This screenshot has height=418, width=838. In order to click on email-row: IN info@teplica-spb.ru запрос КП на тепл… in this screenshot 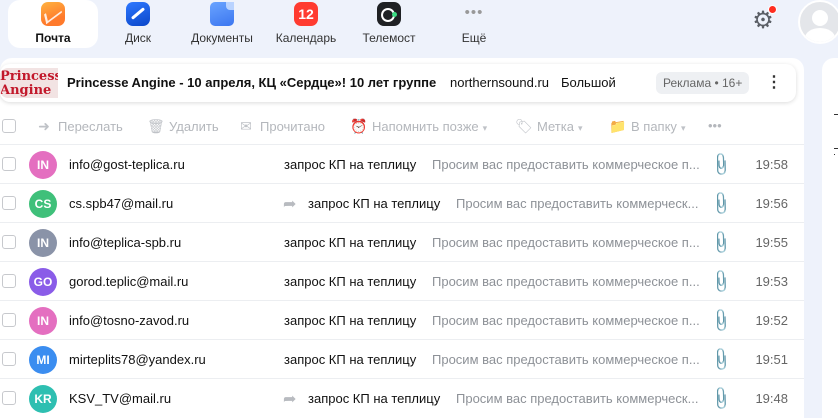, I will do `click(402, 241)`.